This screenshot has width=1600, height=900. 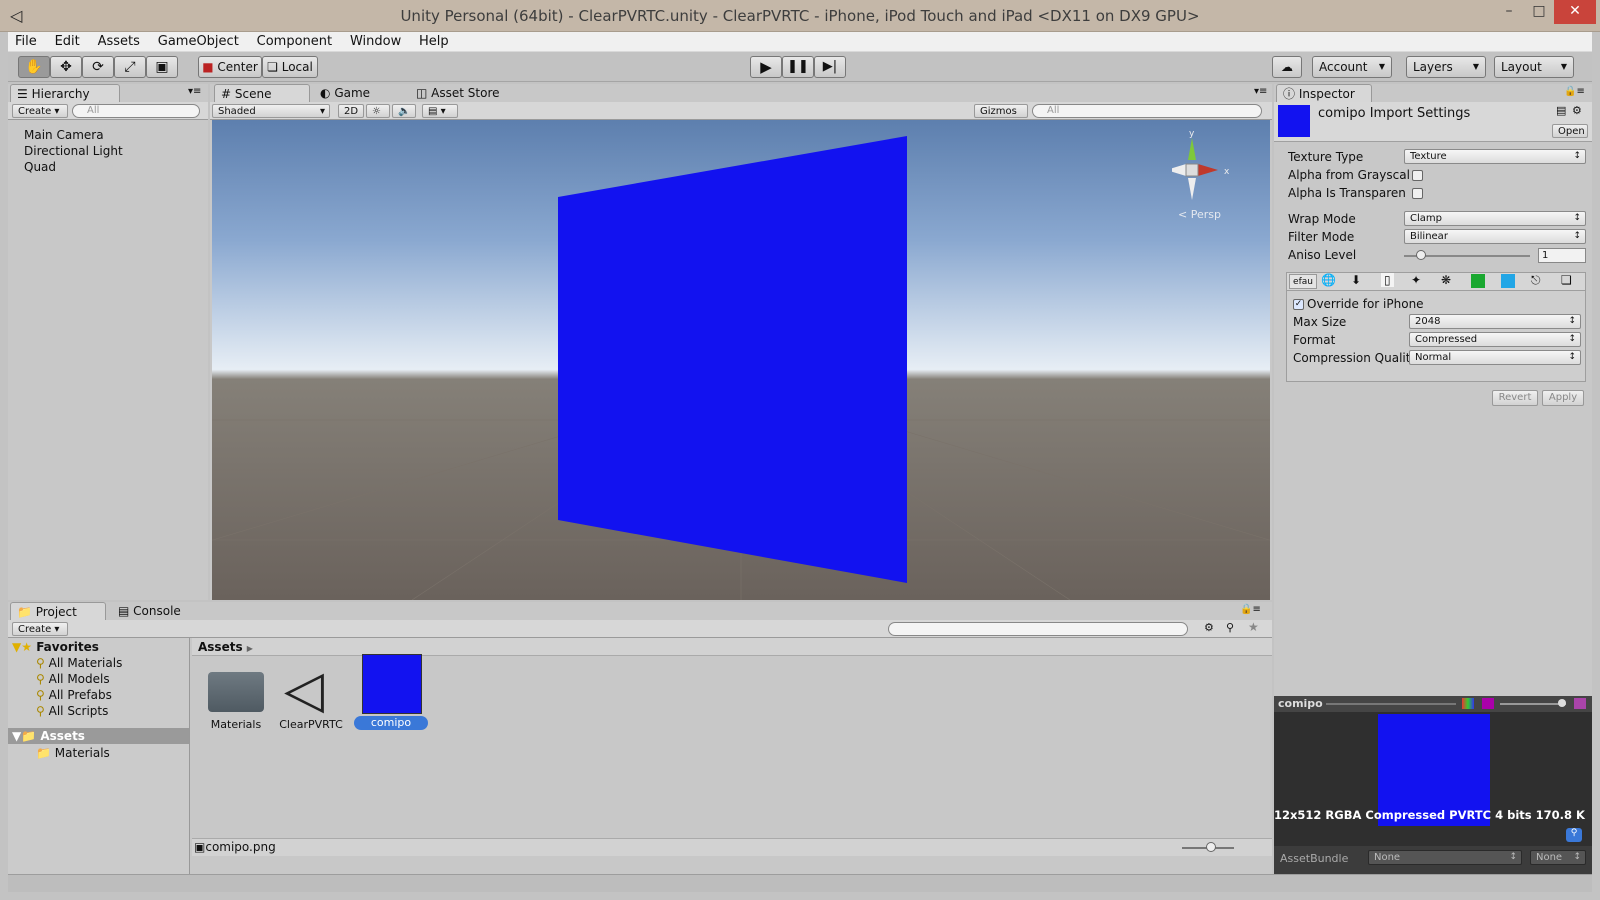 What do you see at coordinates (465, 93) in the screenshot?
I see `tab-asset-store: ◫ Asset Store` at bounding box center [465, 93].